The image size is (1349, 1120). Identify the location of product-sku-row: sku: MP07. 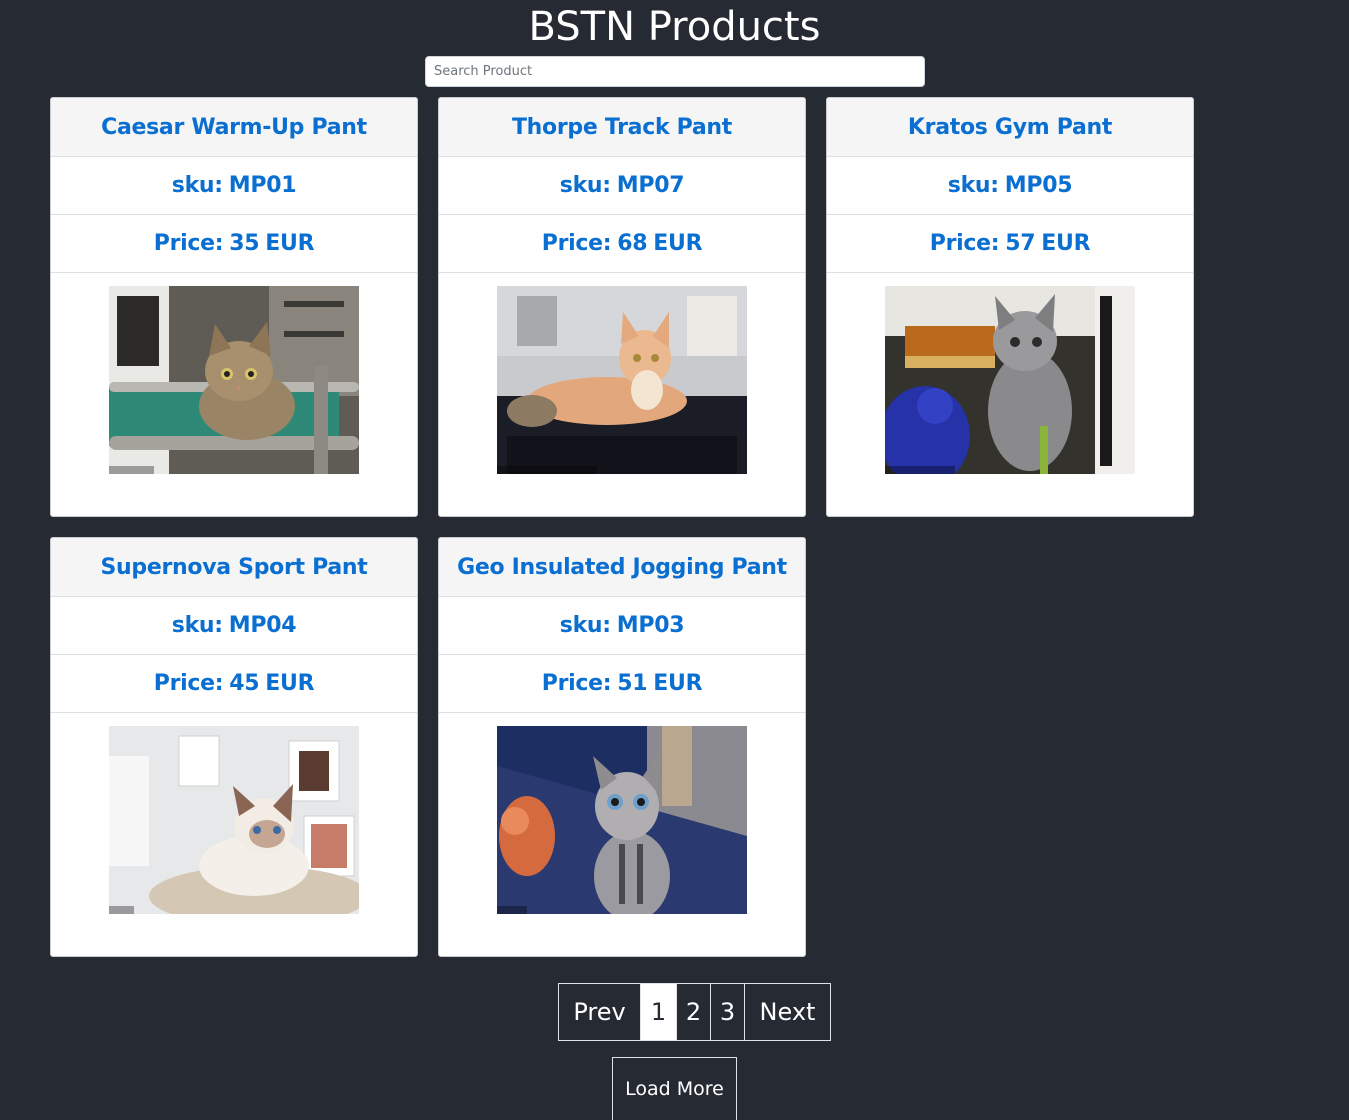
(622, 186).